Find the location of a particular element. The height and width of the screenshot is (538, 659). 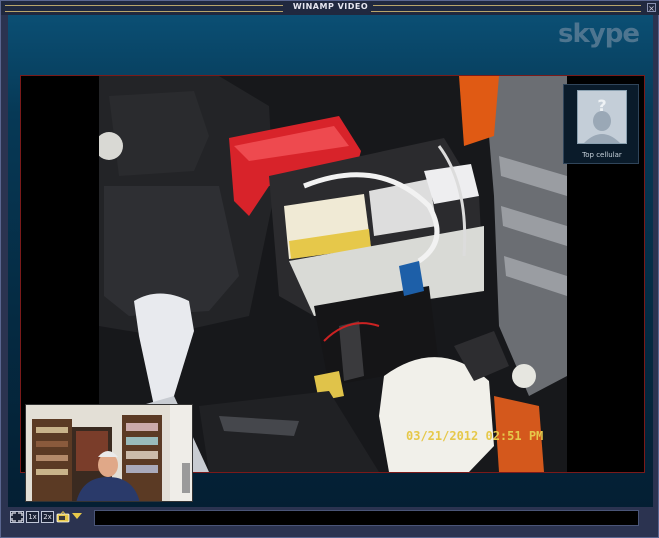

close-button: × is located at coordinates (651, 8).